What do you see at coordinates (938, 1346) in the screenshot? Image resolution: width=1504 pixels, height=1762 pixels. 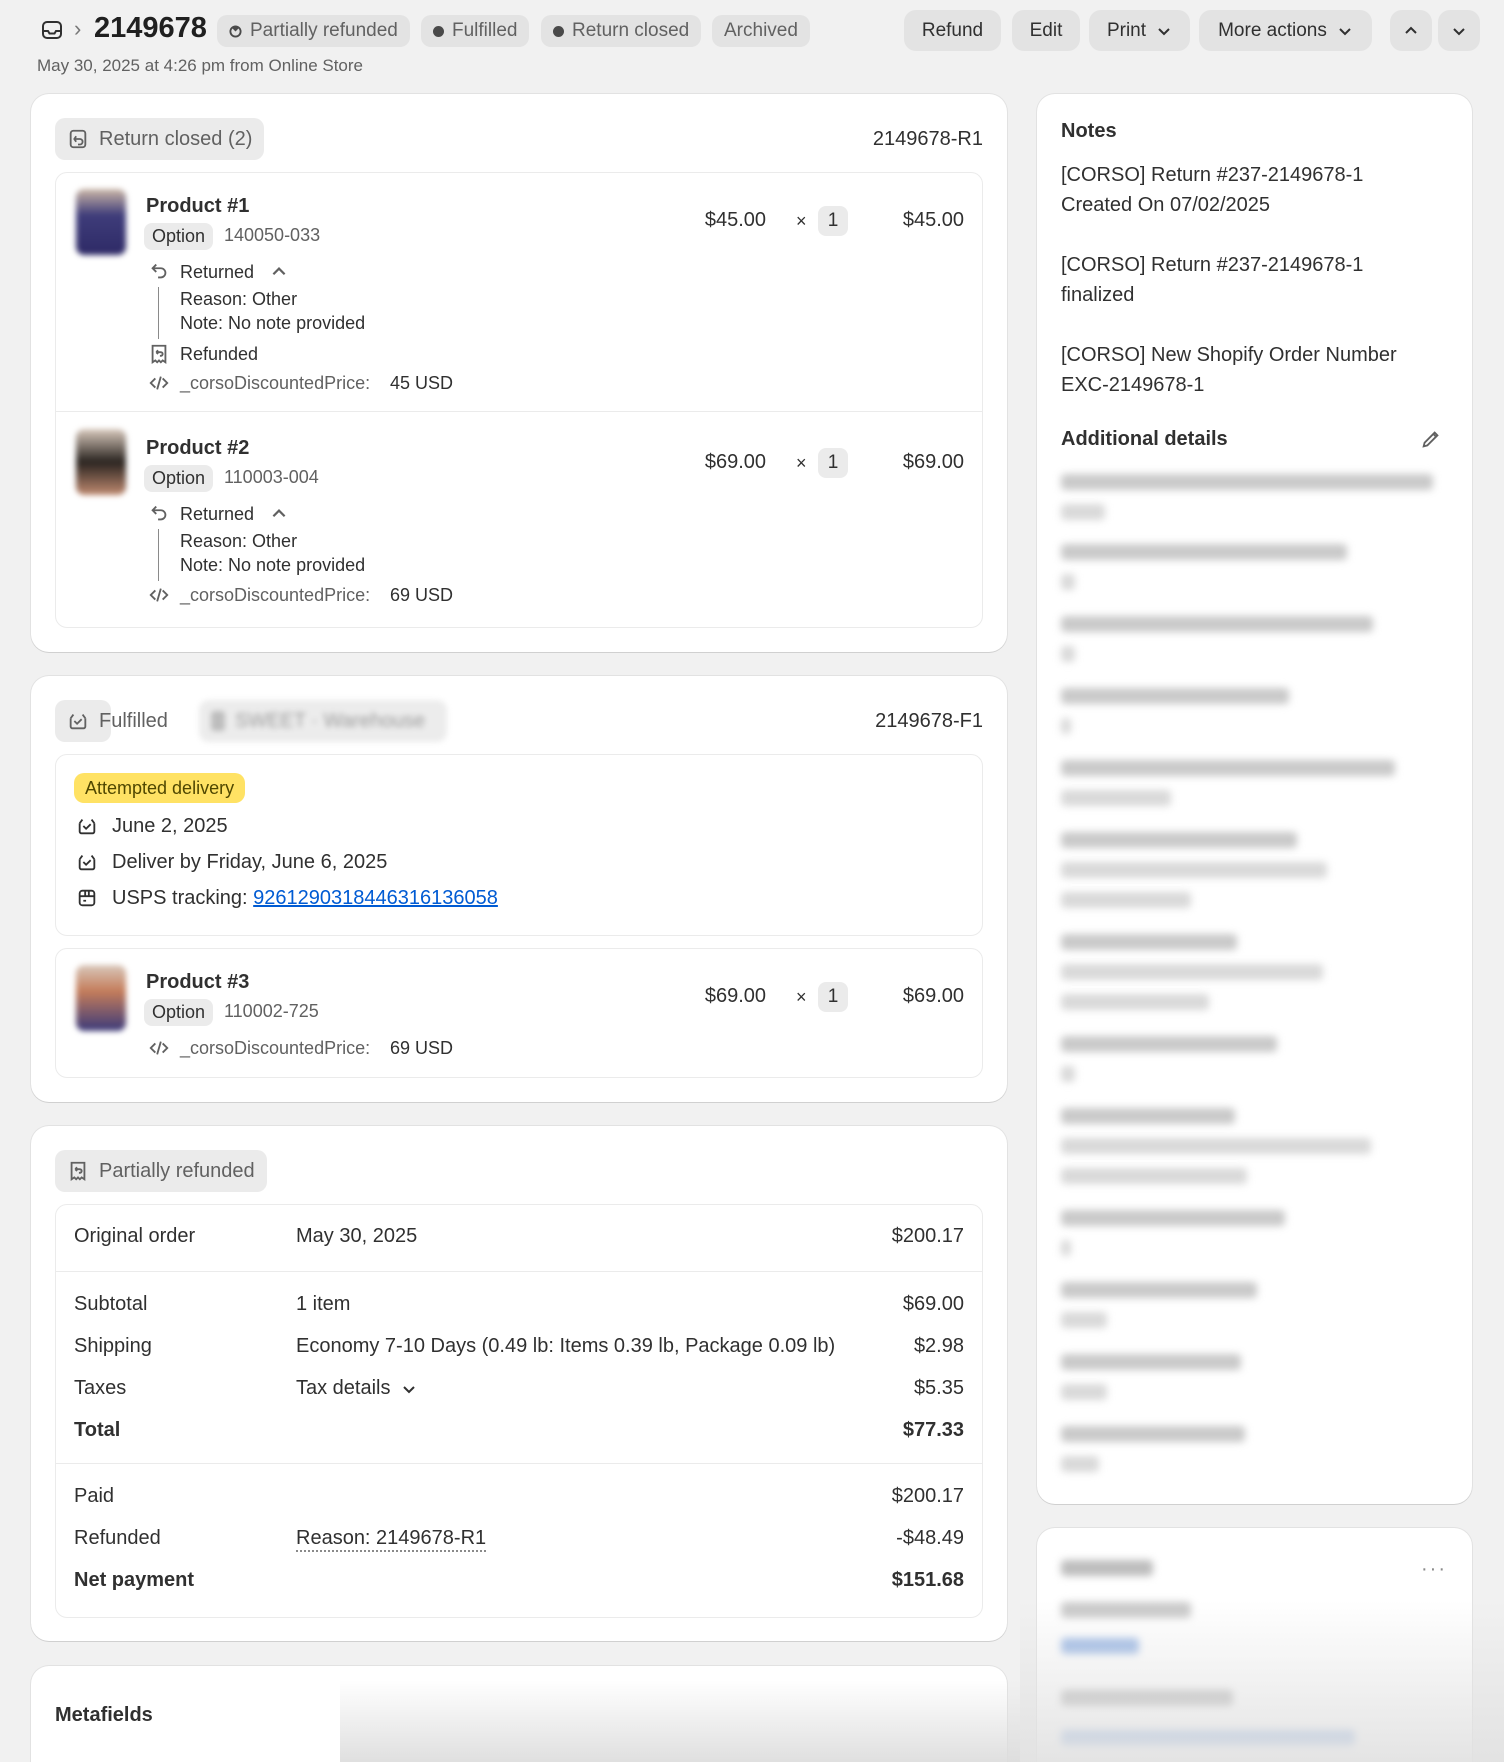 I see `shipping-amount: $2.98` at bounding box center [938, 1346].